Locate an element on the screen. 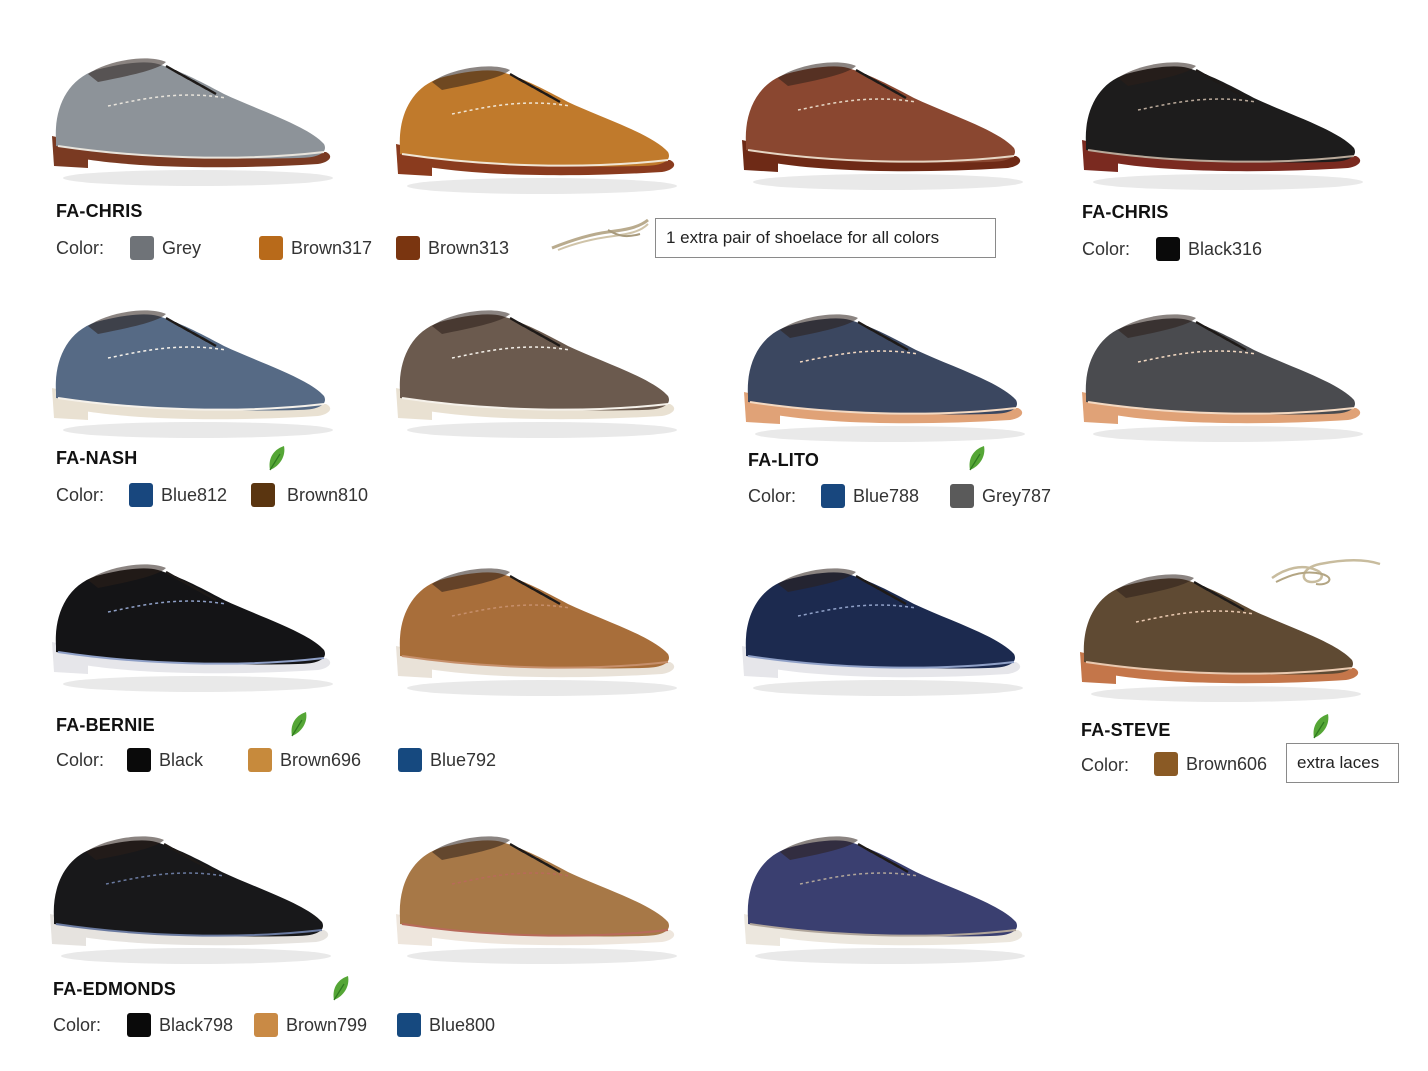 This screenshot has height=1071, width=1428. color-option-brown810: Brown810 is located at coordinates (309, 495).